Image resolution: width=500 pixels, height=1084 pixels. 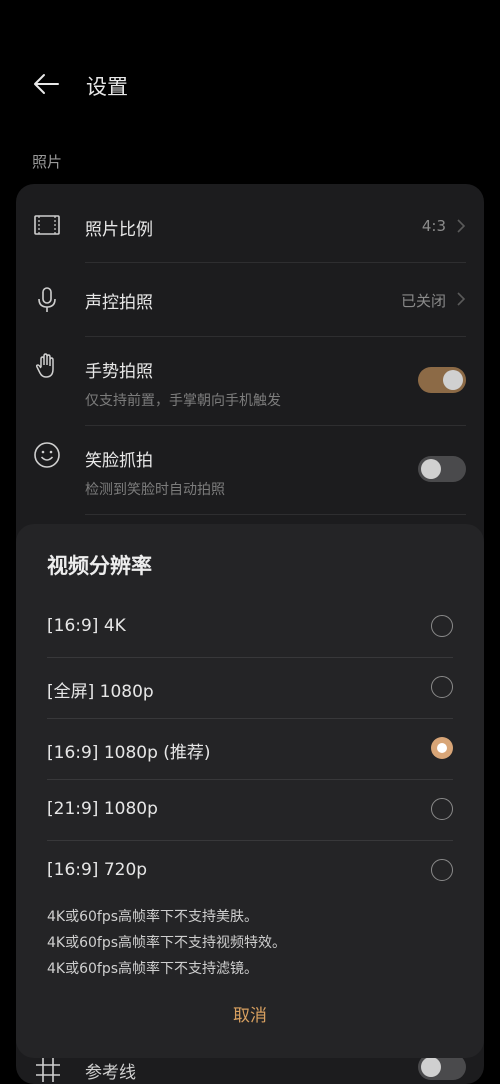 I want to click on setting-row-photo-ratio: 照片比例 4:3, so click(x=250, y=223).